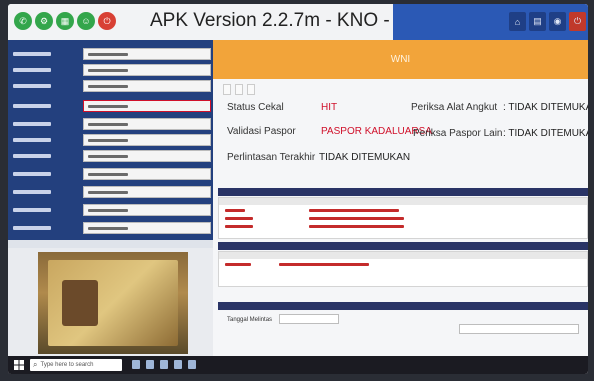 The width and height of the screenshot is (594, 381). Describe the element at coordinates (545, 133) in the screenshot. I see `periksa-paspor-value: : TIDAK DITEMUKAN` at that location.